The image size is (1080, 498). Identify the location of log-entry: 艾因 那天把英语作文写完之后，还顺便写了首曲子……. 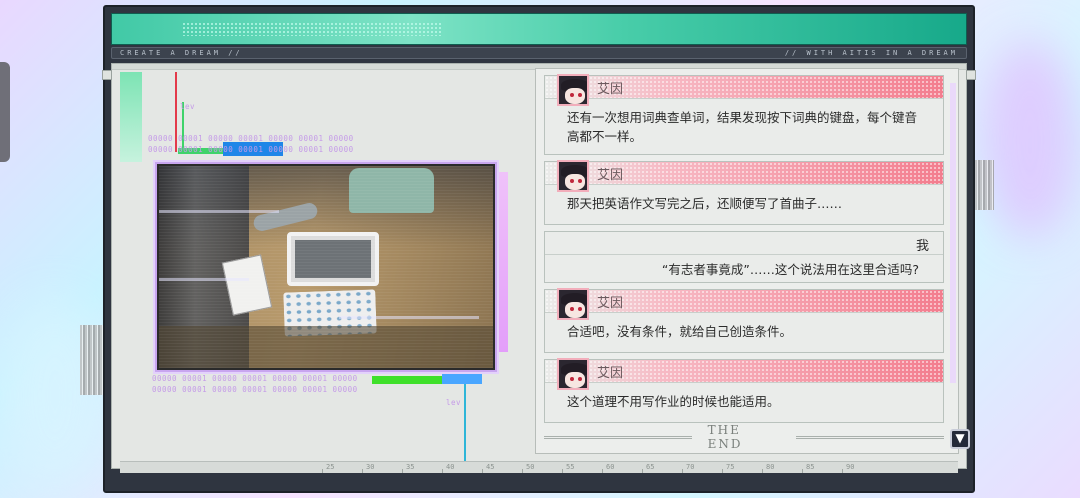
(744, 192).